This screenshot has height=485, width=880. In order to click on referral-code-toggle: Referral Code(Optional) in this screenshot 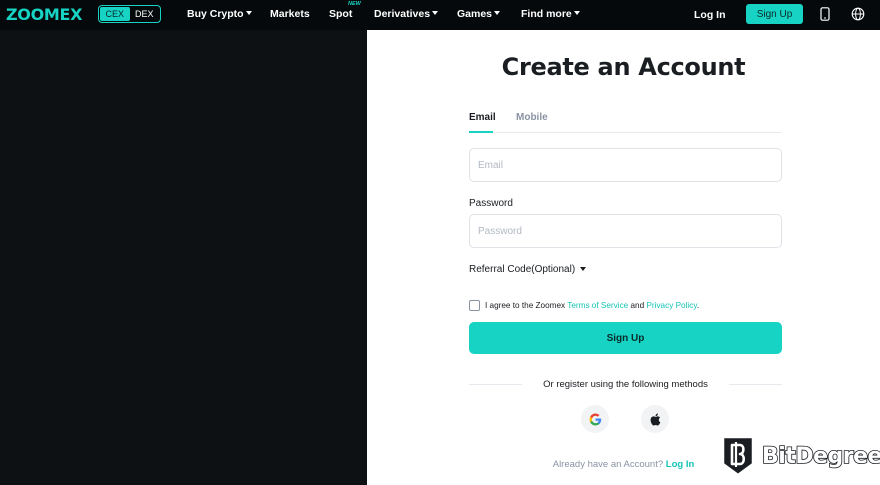, I will do `click(528, 269)`.